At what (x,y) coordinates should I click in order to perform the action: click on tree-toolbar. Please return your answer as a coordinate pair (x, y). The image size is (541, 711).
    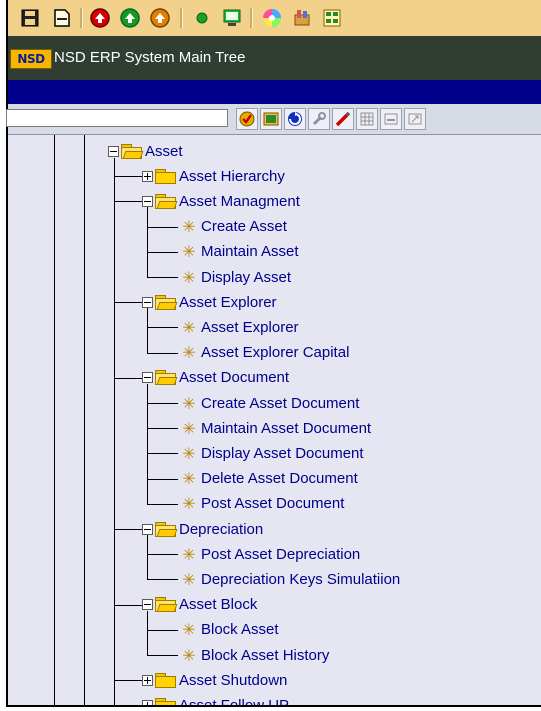
    Looking at the image, I should click on (273, 119).